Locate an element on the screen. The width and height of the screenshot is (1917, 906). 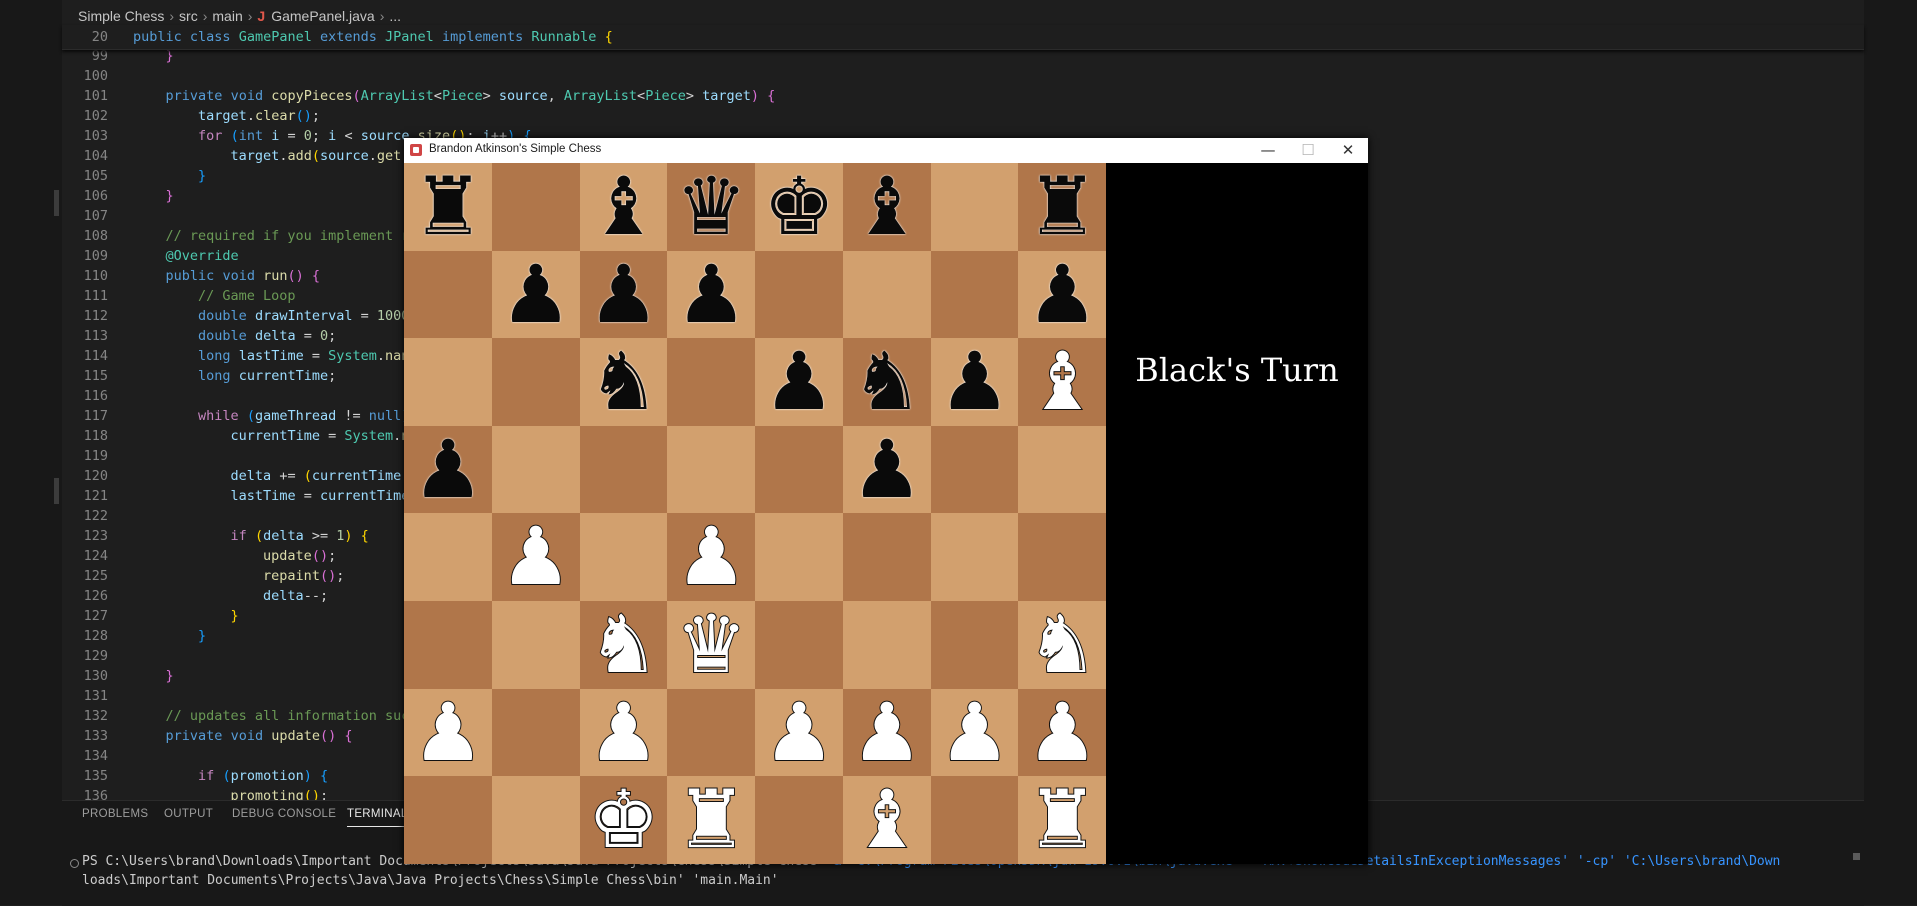
code-line: 100 is located at coordinates (97, 76).